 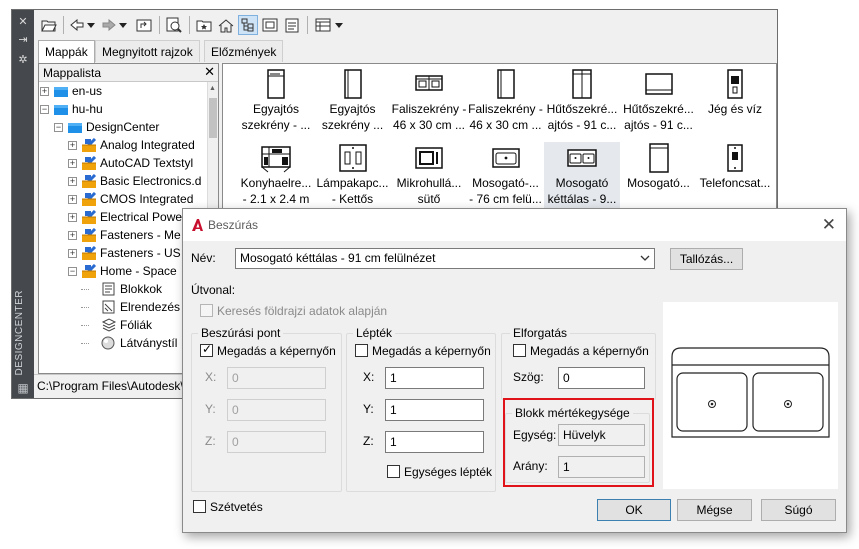 What do you see at coordinates (798, 510) in the screenshot?
I see `help-button: Súgó` at bounding box center [798, 510].